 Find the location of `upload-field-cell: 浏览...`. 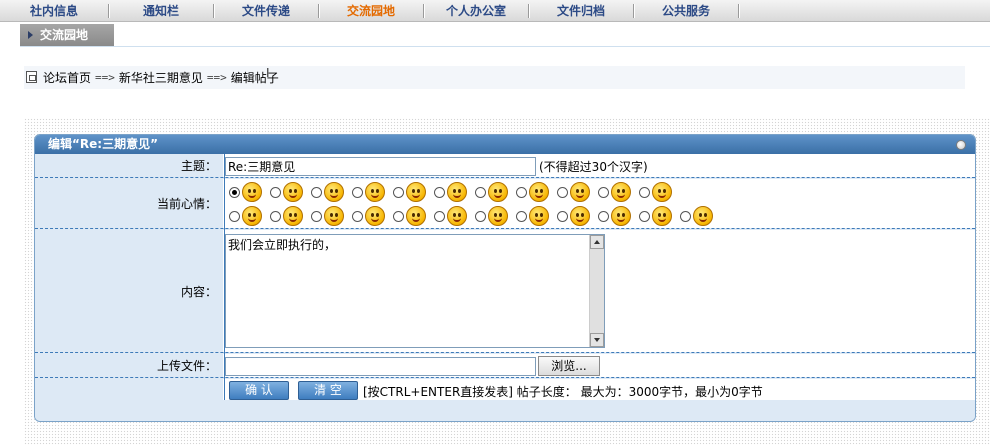

upload-field-cell: 浏览... is located at coordinates (600, 365).